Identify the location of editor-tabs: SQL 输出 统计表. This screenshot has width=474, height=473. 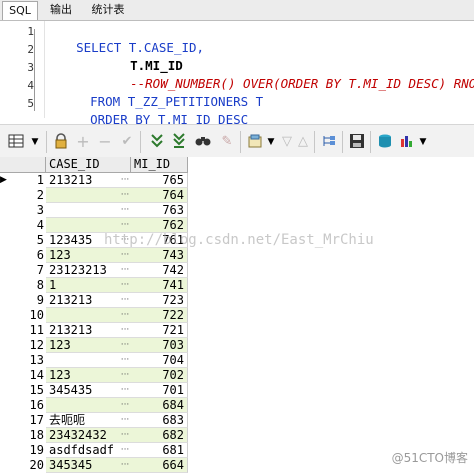
(237, 10).